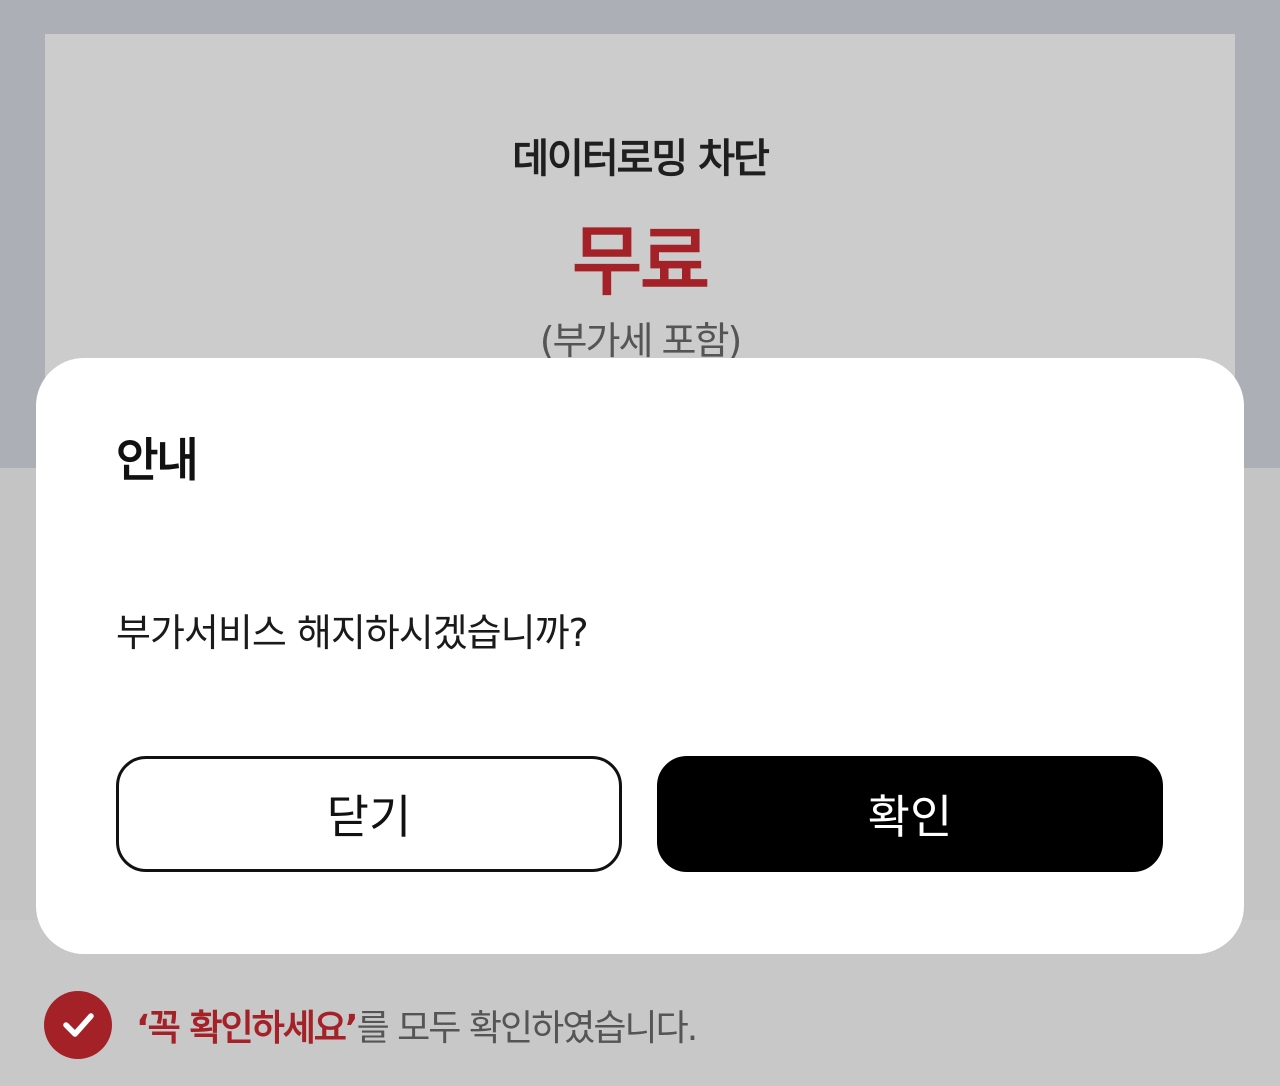 Image resolution: width=1280 pixels, height=1086 pixels. What do you see at coordinates (641, 159) in the screenshot?
I see `service-title: 데이터로밍 차단` at bounding box center [641, 159].